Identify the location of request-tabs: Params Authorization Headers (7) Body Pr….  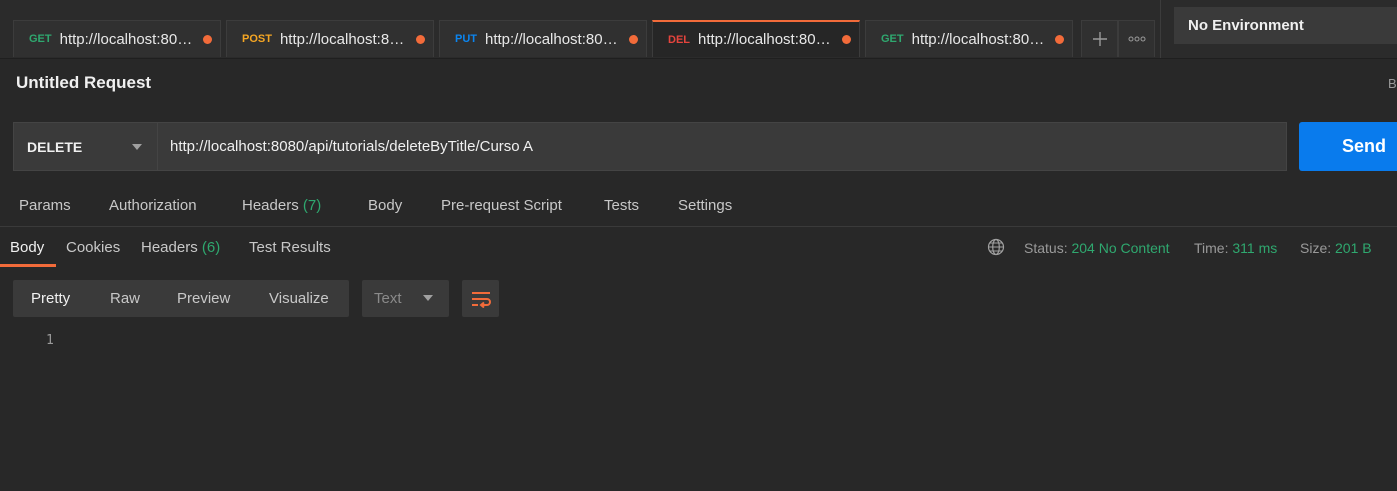
(698, 206).